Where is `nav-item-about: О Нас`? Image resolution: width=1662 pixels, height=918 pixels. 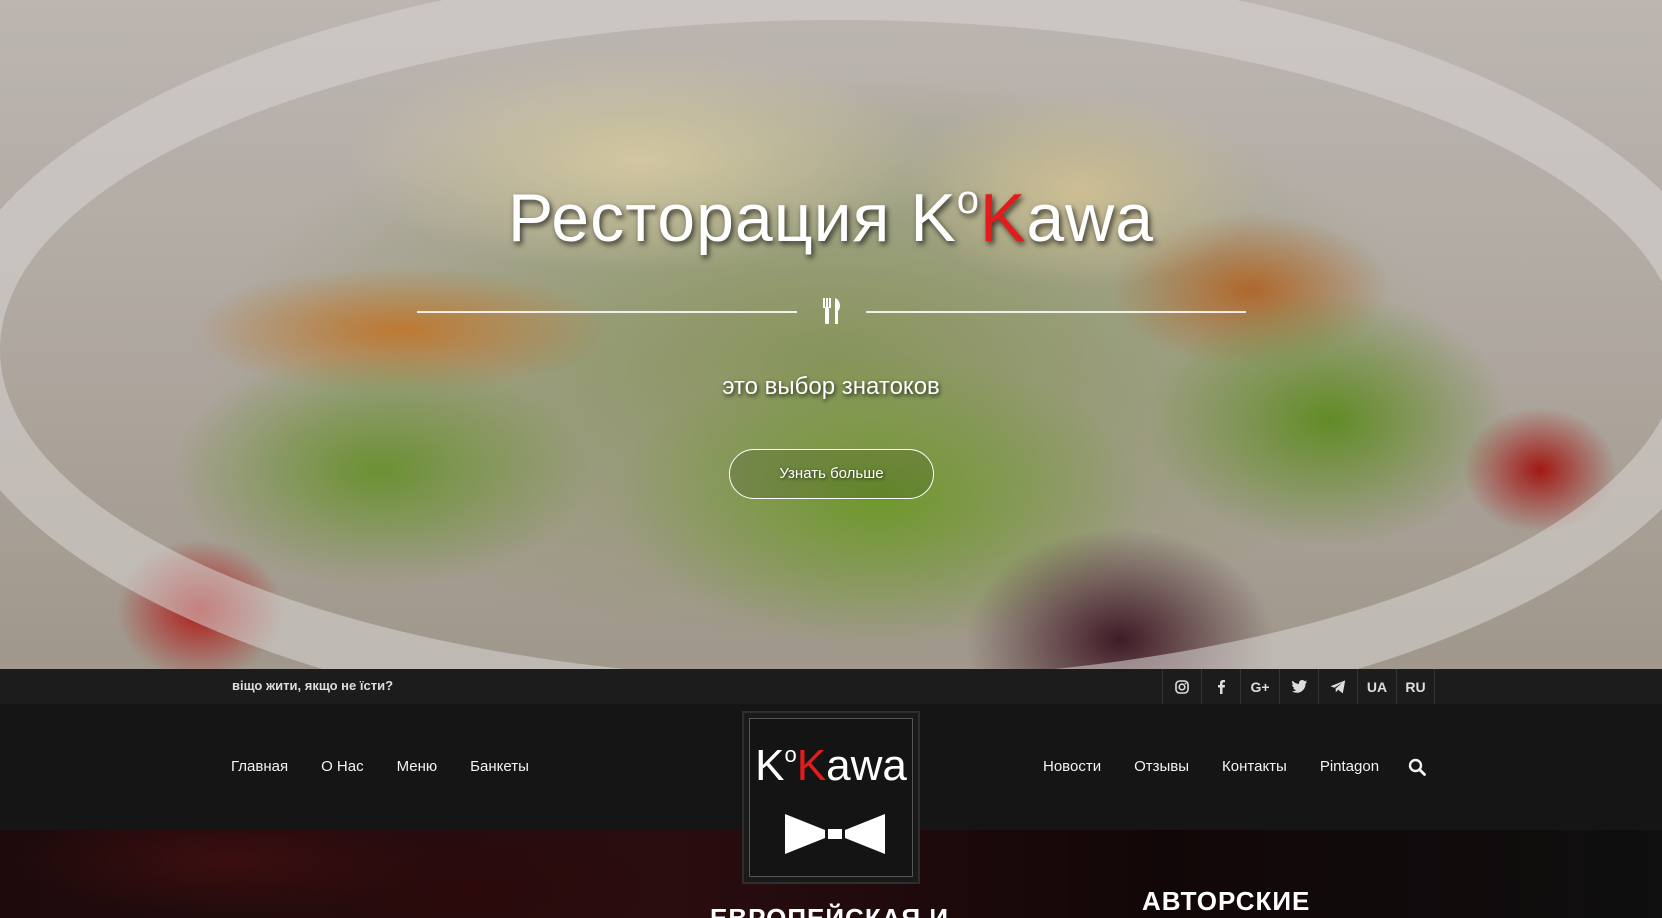
nav-item-about: О Нас is located at coordinates (342, 766).